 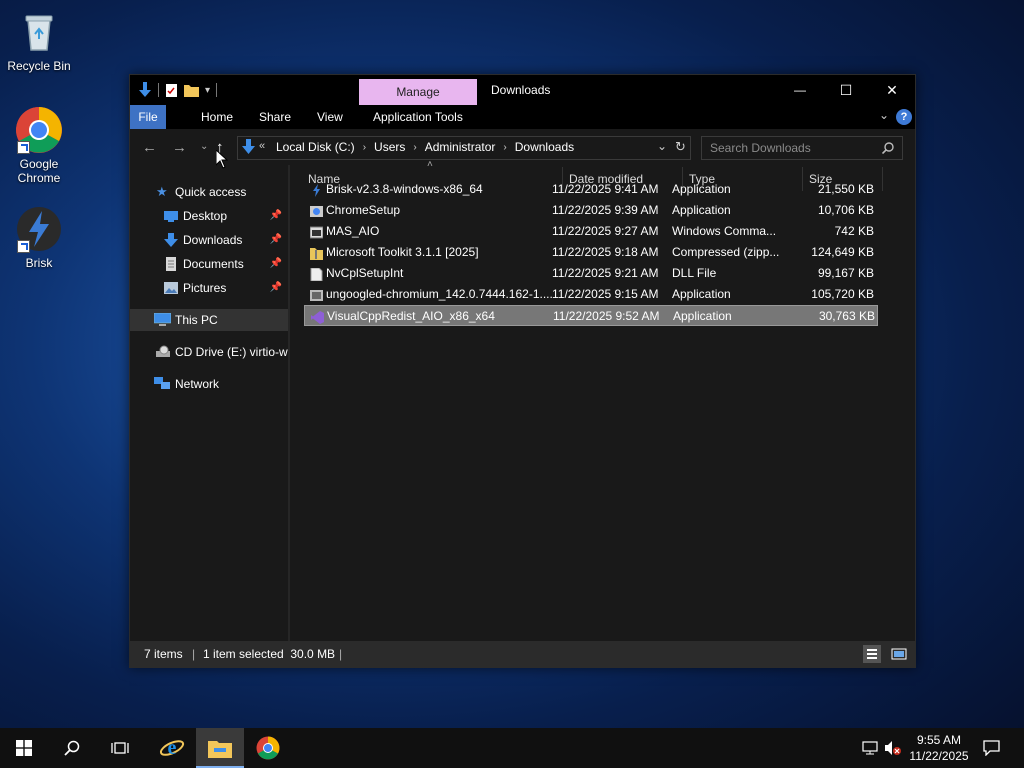 I want to click on tab-file: File, so click(x=148, y=117).